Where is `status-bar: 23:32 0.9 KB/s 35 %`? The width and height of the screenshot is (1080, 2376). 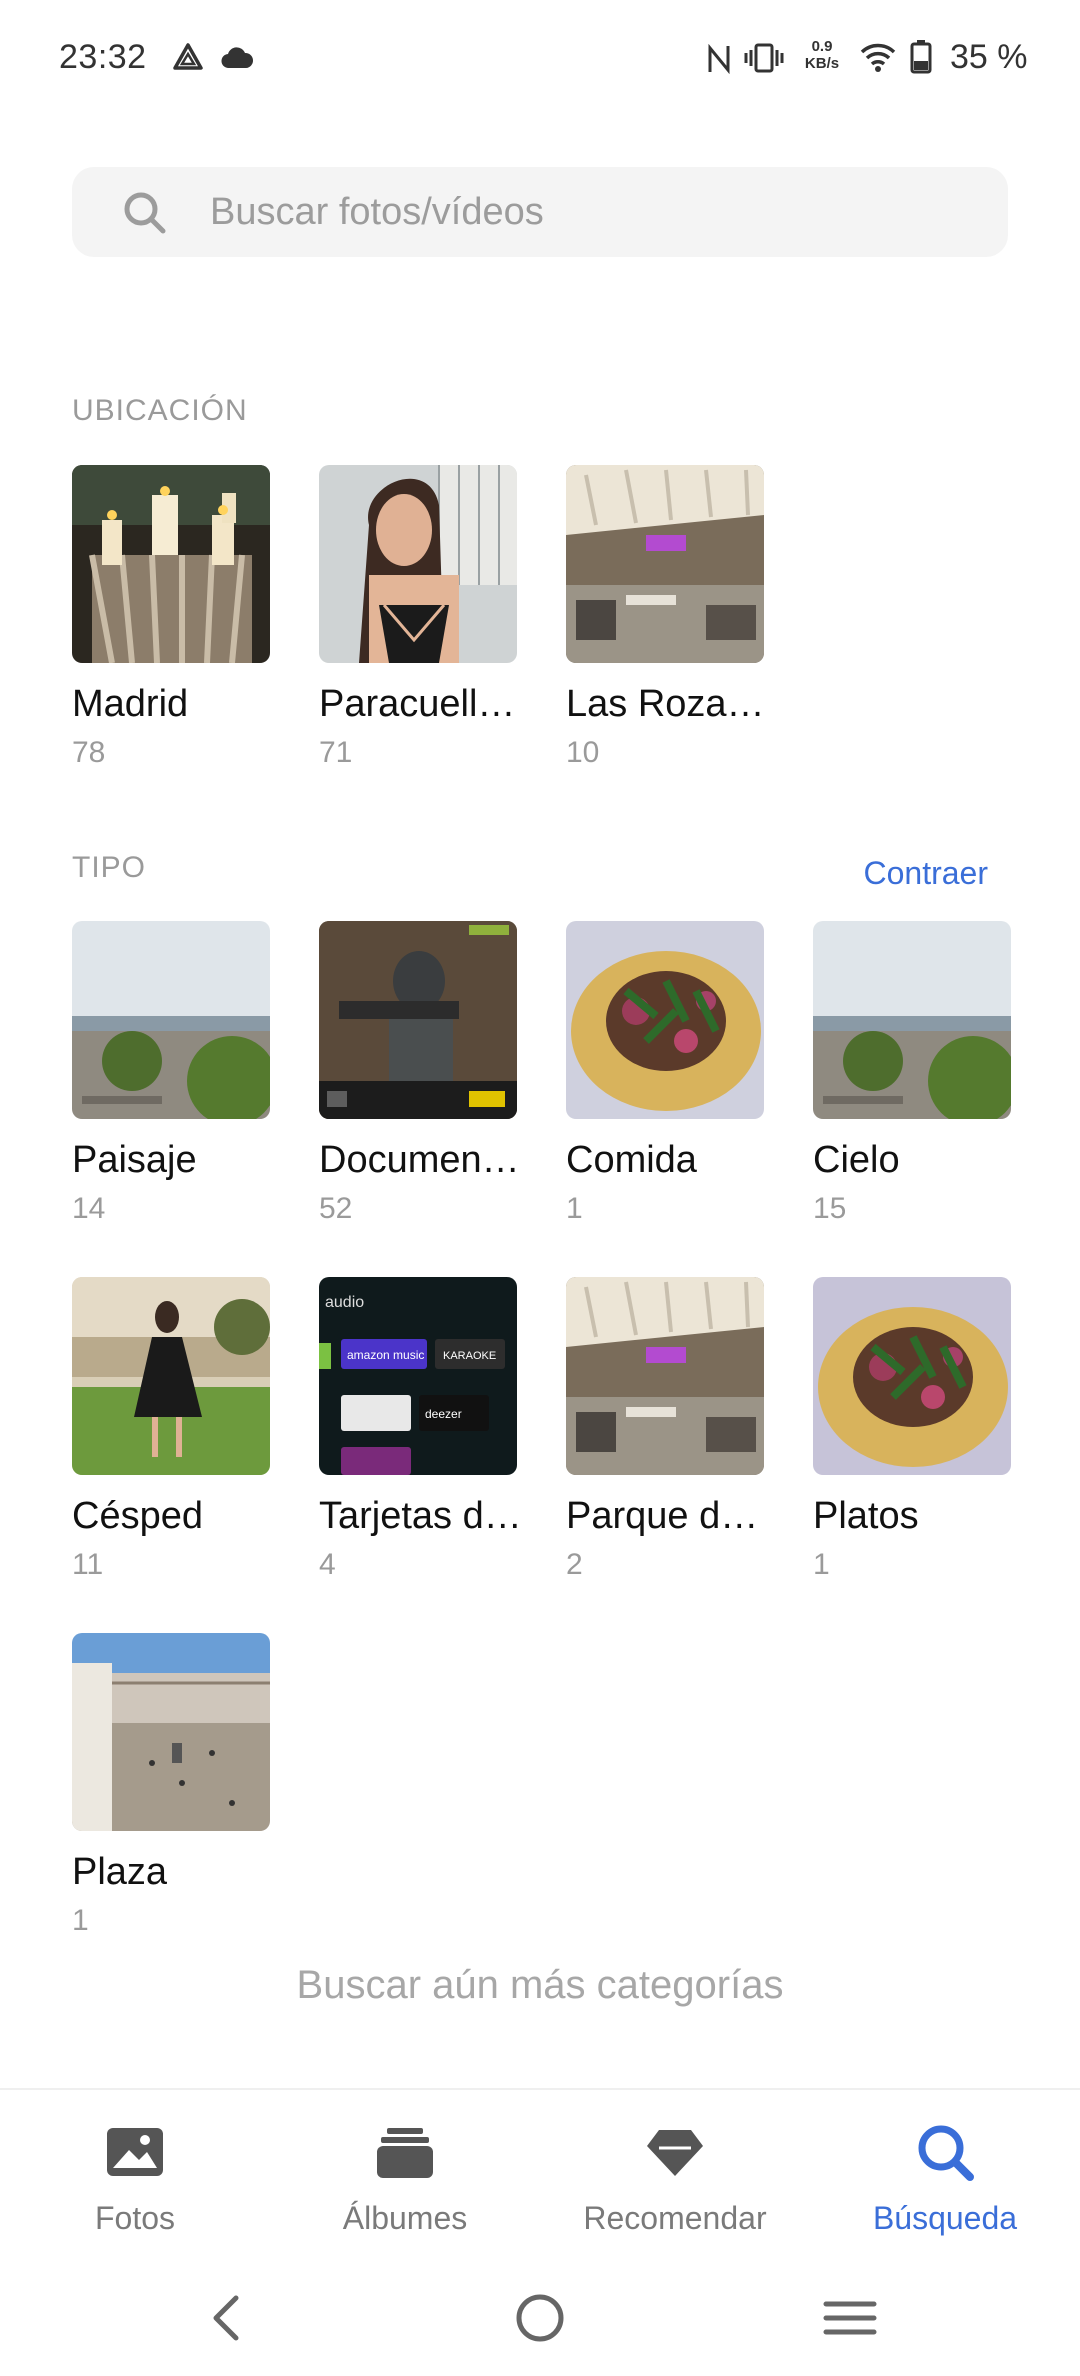 status-bar: 23:32 0.9 KB/s 35 % is located at coordinates (540, 60).